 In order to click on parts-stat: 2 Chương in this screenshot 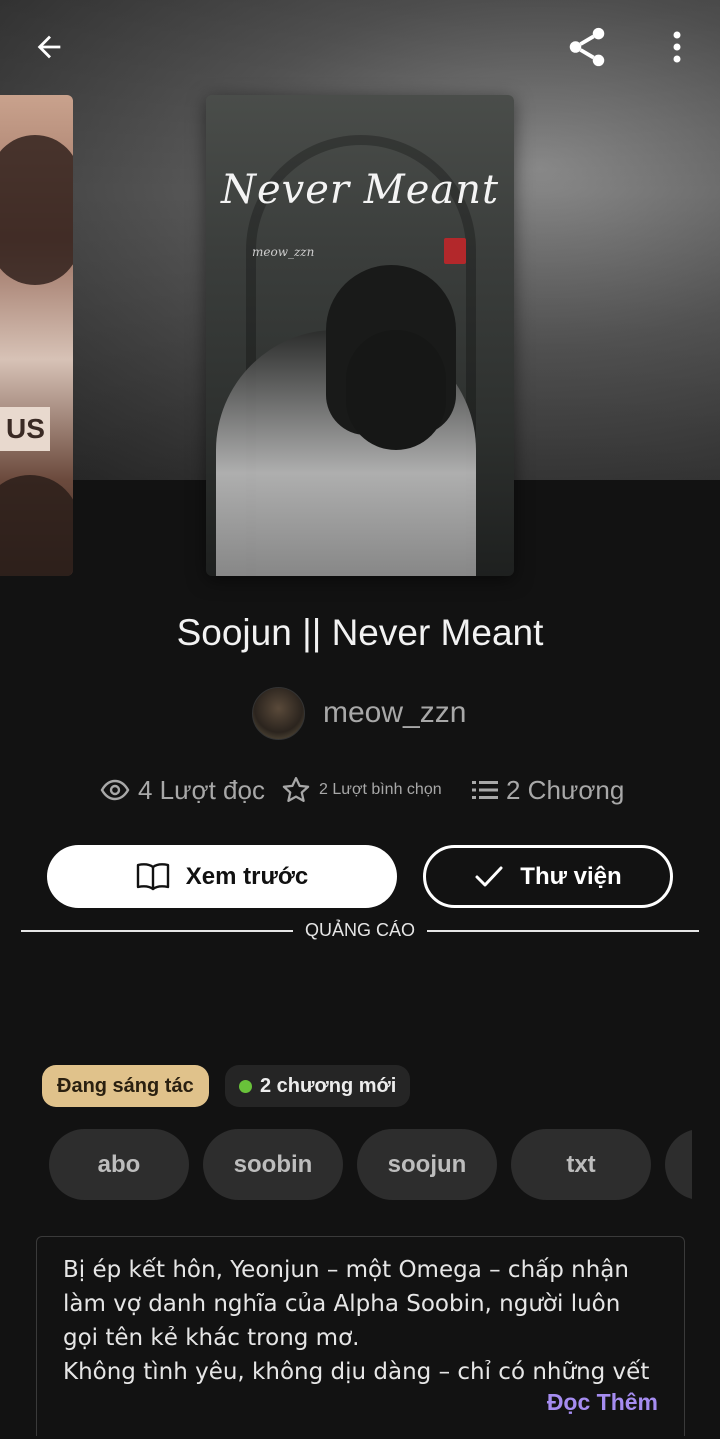, I will do `click(548, 790)`.